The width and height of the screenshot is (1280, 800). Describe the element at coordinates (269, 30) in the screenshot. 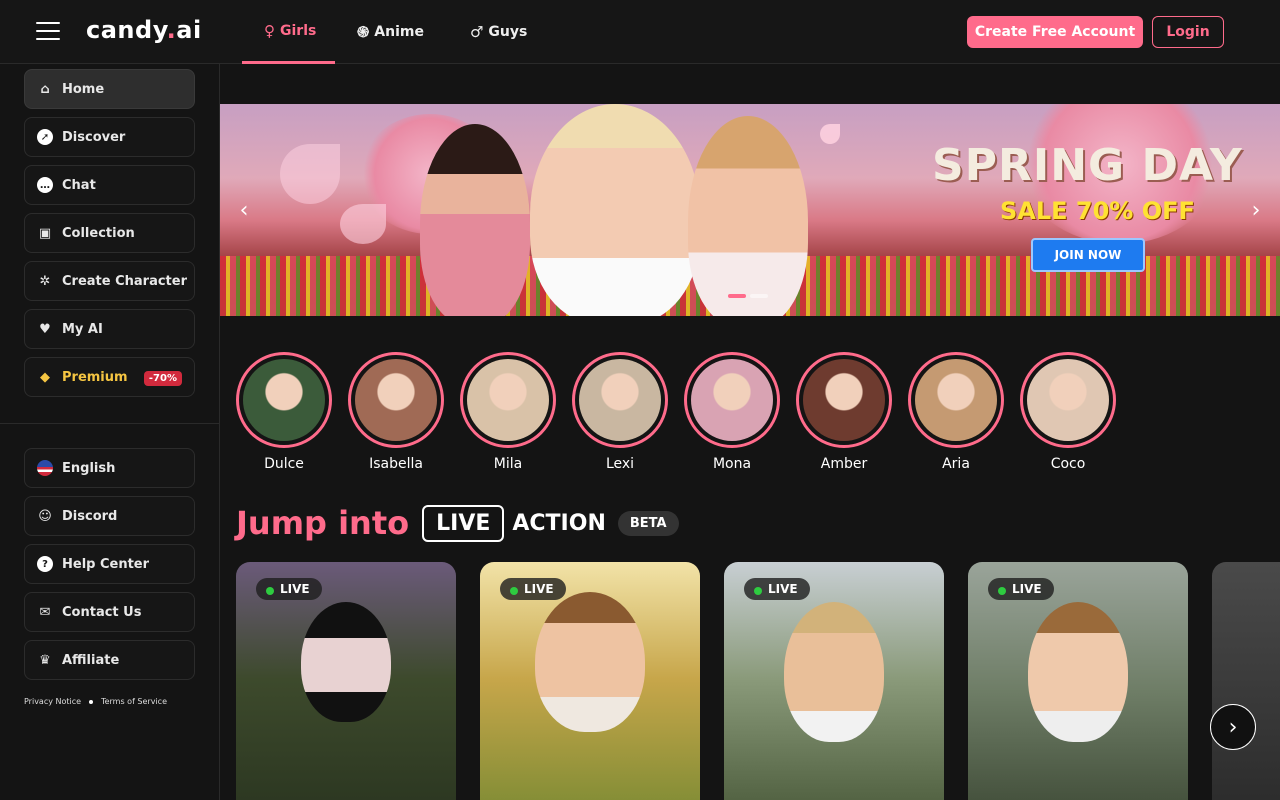

I see `female-icon: ♀` at that location.